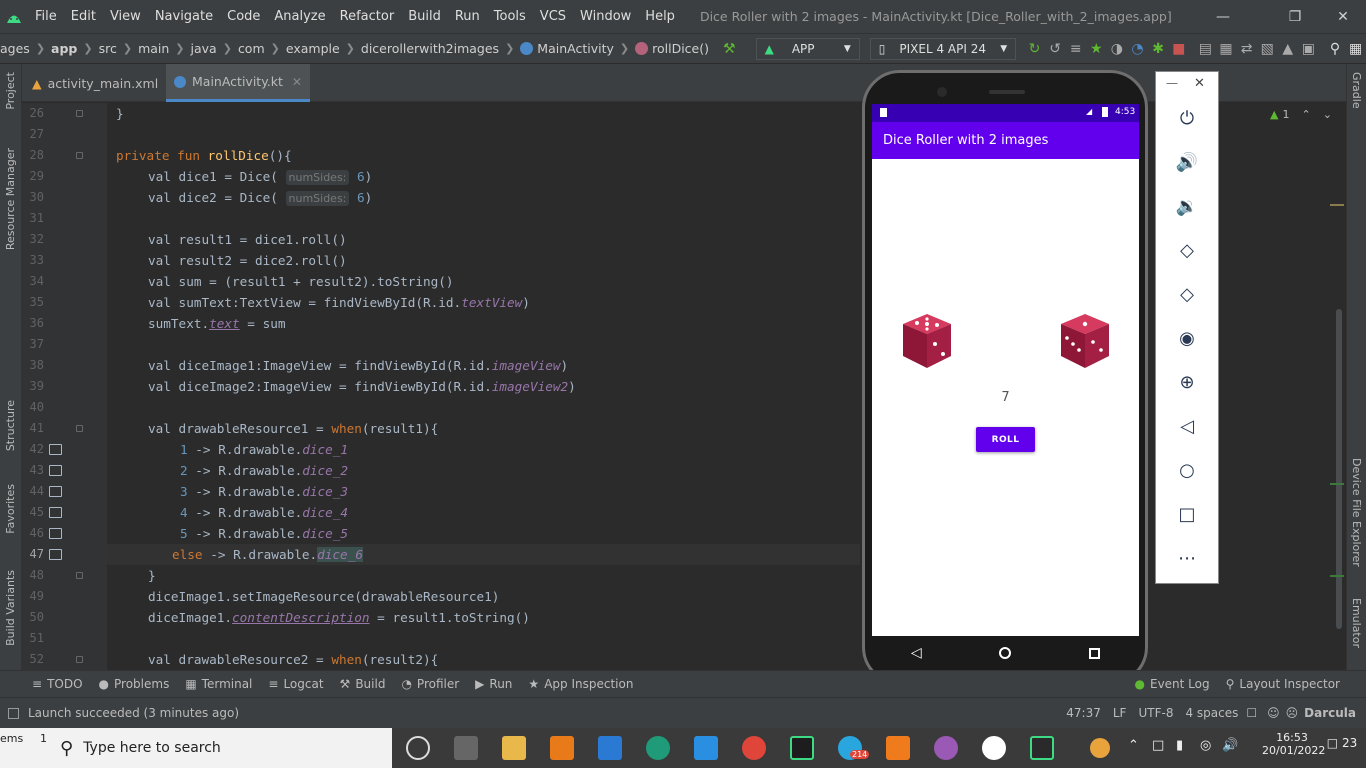  I want to click on menu-navigate: Navigate, so click(184, 16).